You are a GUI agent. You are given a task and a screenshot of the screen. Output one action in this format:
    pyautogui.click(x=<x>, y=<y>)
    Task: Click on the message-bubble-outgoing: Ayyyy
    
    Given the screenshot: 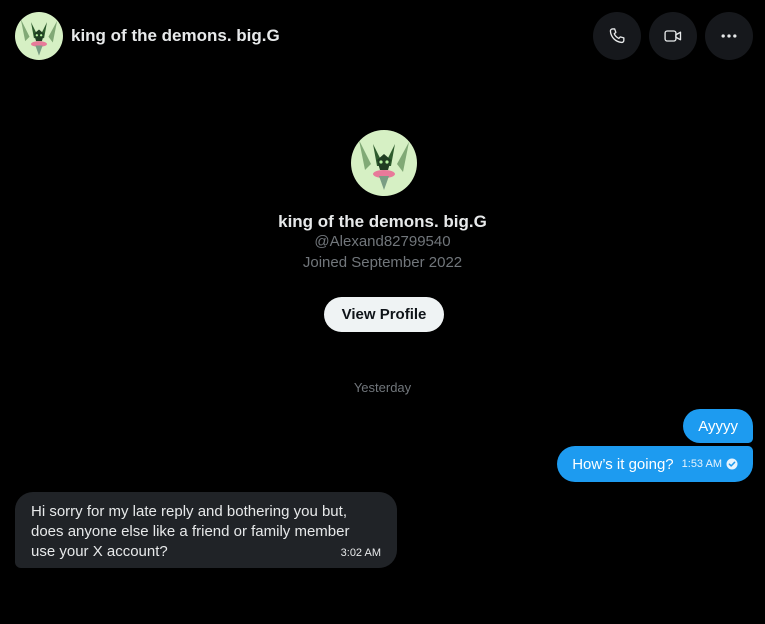 What is the action you would take?
    pyautogui.click(x=718, y=426)
    